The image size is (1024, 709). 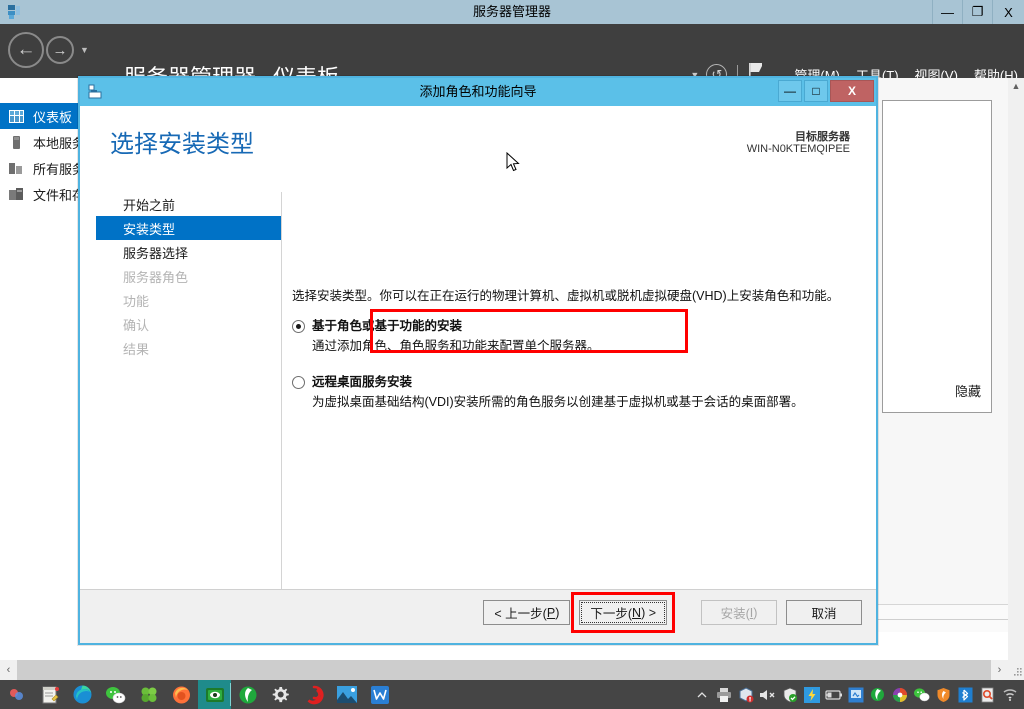 I want to click on wizard-step-features: 功能, so click(x=188, y=300).